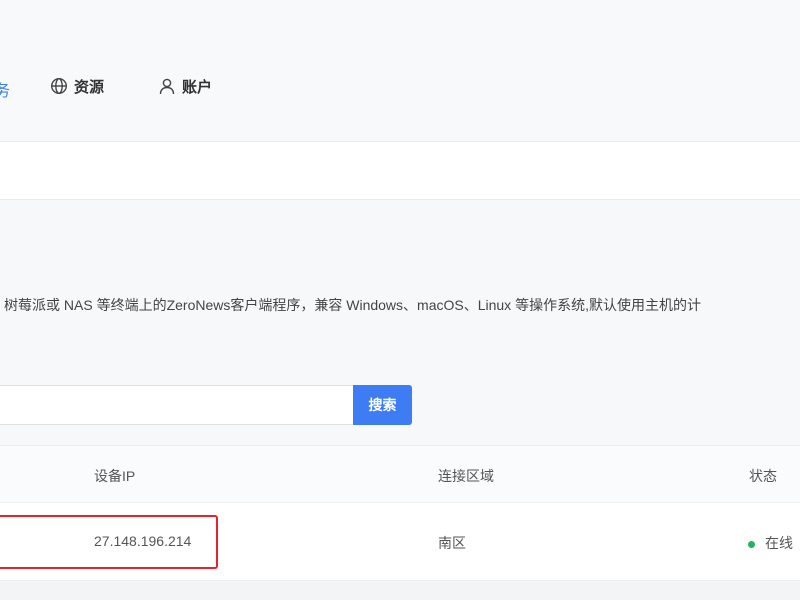 The height and width of the screenshot is (600, 800). I want to click on search-input, so click(176, 405).